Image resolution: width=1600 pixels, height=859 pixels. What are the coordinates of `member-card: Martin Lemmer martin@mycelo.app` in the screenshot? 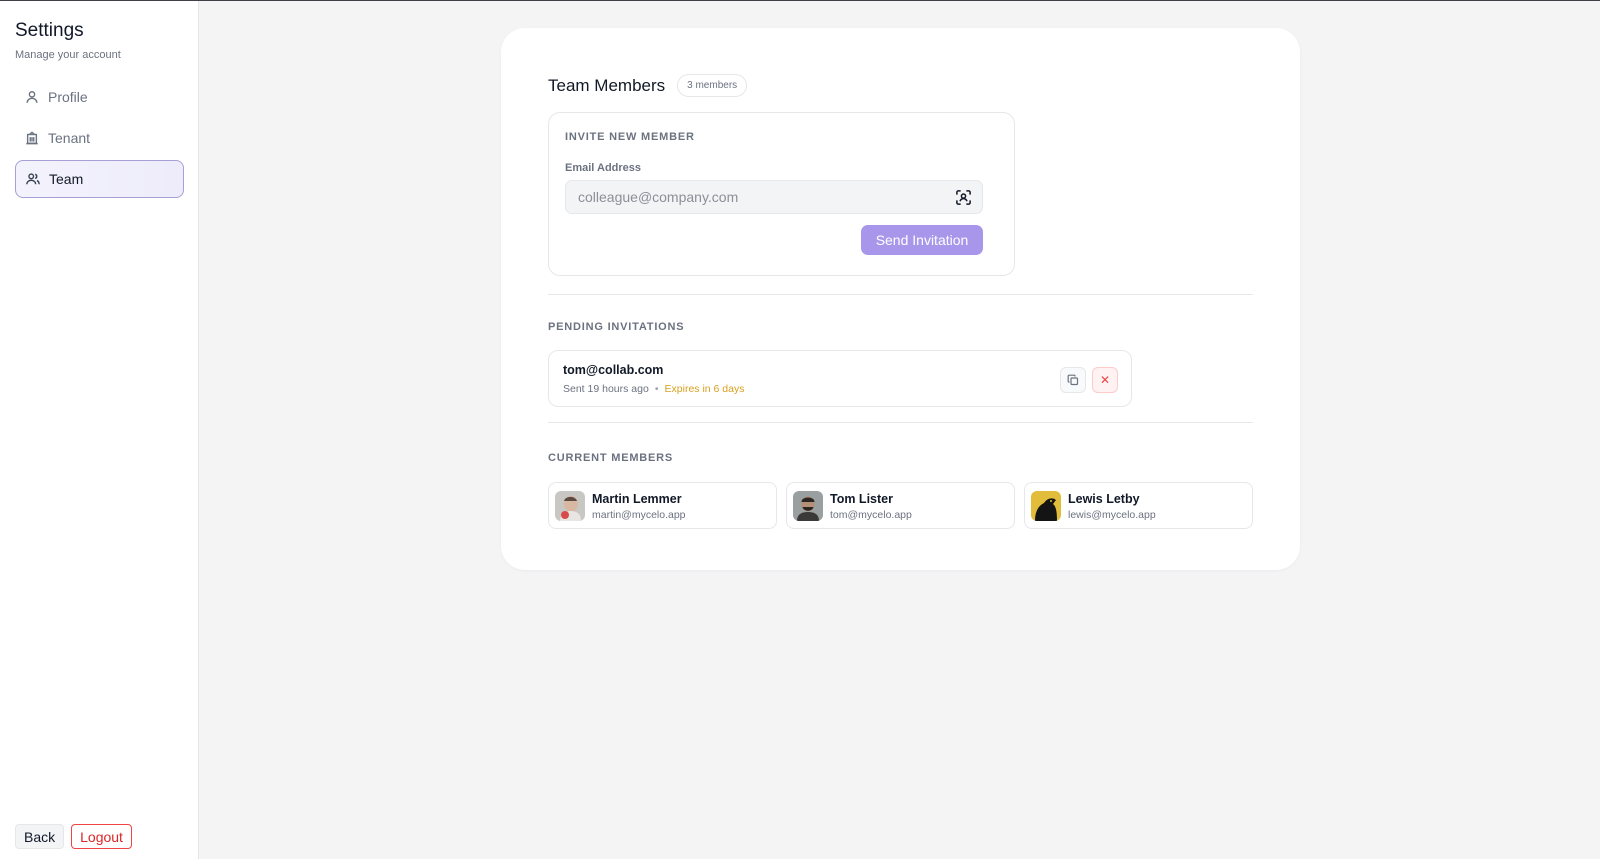 It's located at (662, 505).